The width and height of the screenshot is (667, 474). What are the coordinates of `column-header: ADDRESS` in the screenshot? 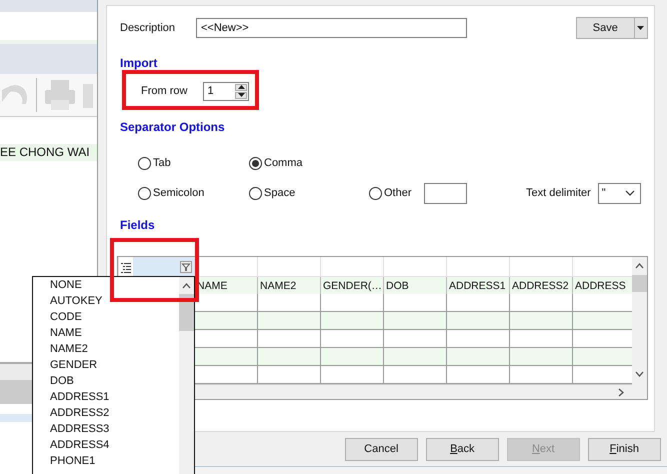 It's located at (602, 285).